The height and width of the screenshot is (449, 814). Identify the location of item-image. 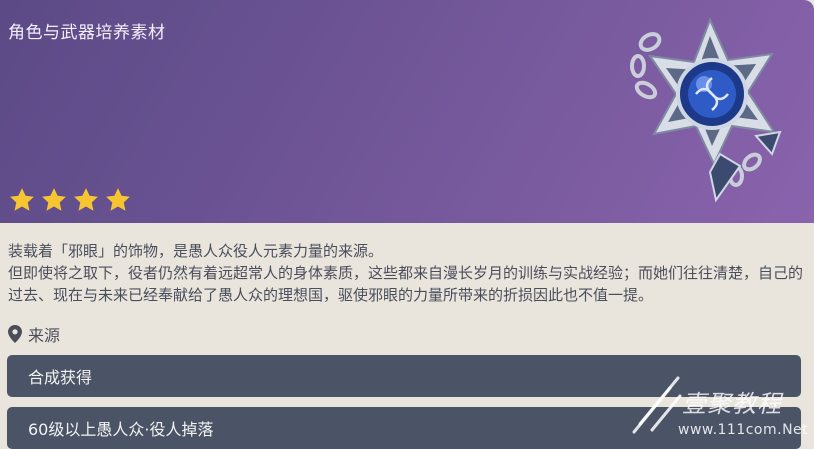
(706, 110).